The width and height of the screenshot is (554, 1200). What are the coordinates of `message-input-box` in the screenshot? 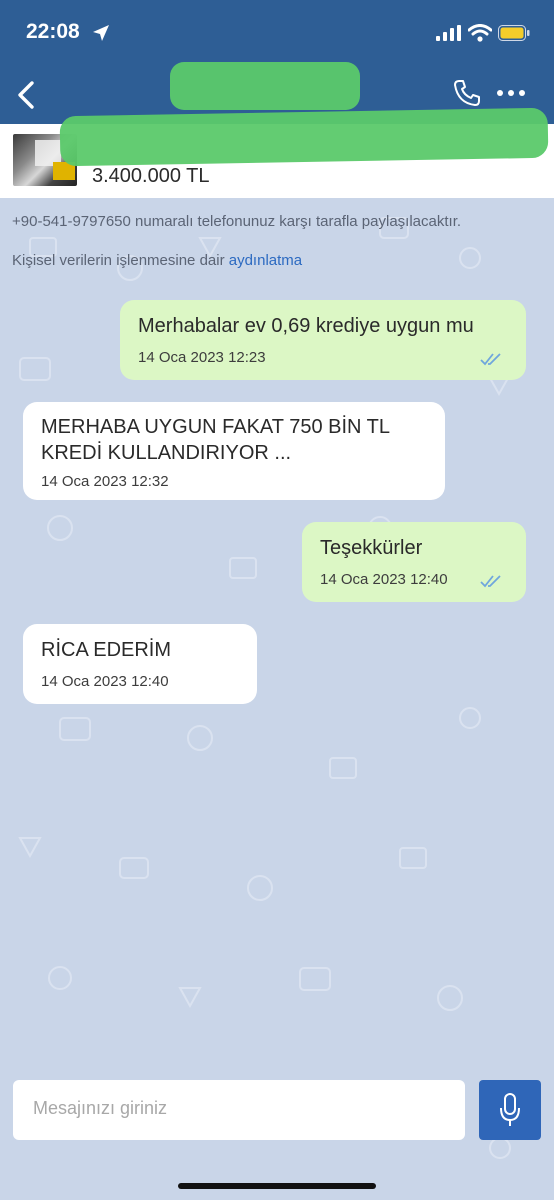 It's located at (239, 1110).